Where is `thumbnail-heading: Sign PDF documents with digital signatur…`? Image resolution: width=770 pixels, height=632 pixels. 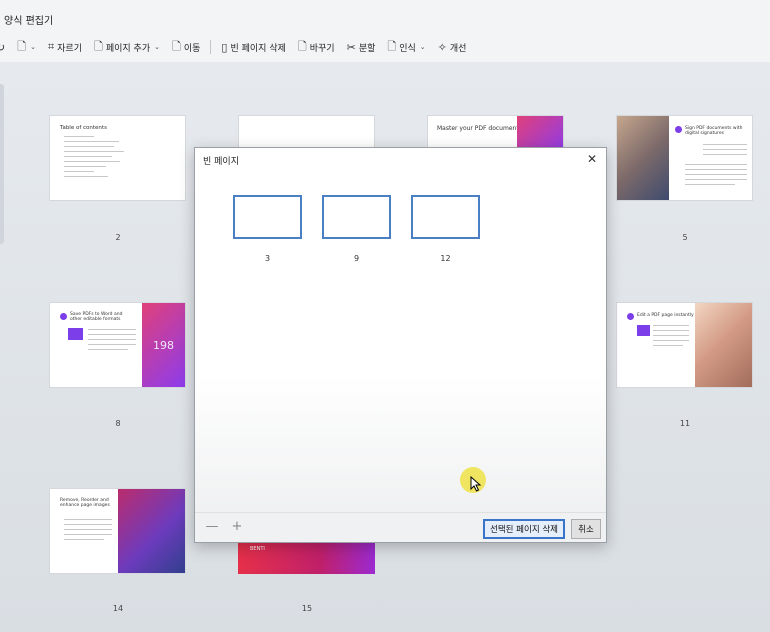
thumbnail-heading: Sign PDF documents with digital signatur… is located at coordinates (714, 131).